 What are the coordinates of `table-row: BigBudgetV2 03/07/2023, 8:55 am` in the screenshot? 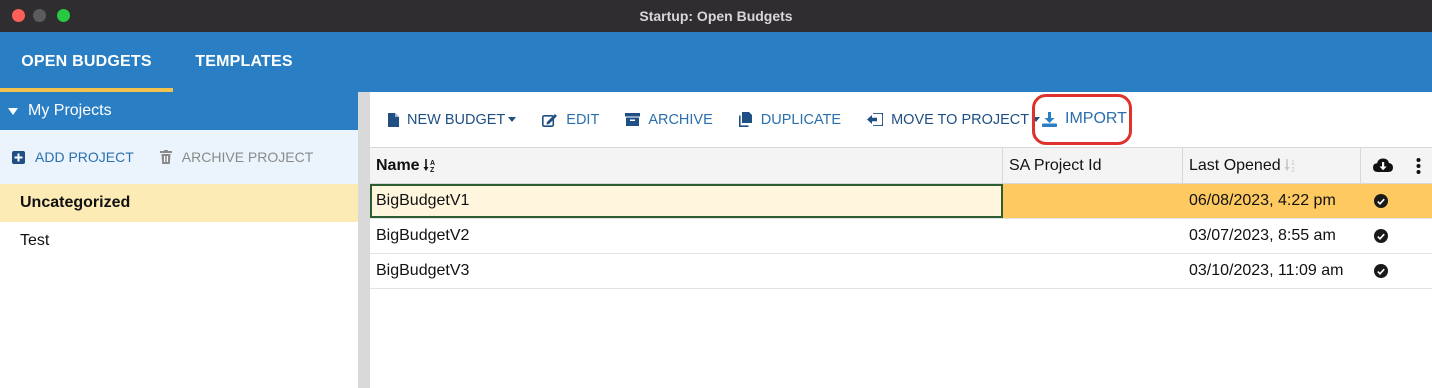 It's located at (901, 236).